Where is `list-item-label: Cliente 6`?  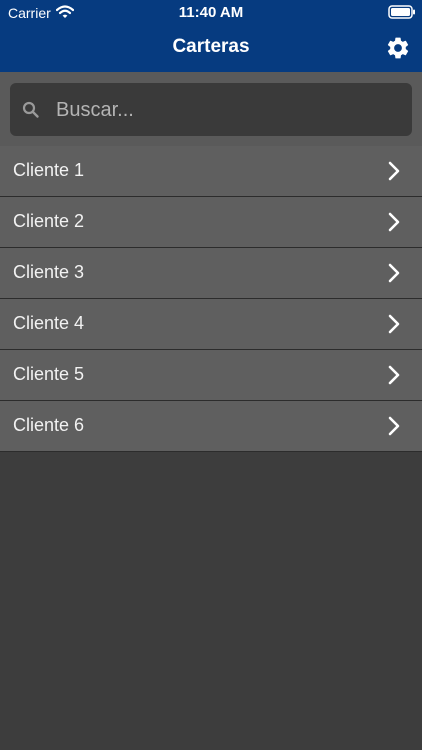
list-item-label: Cliente 6 is located at coordinates (49, 425).